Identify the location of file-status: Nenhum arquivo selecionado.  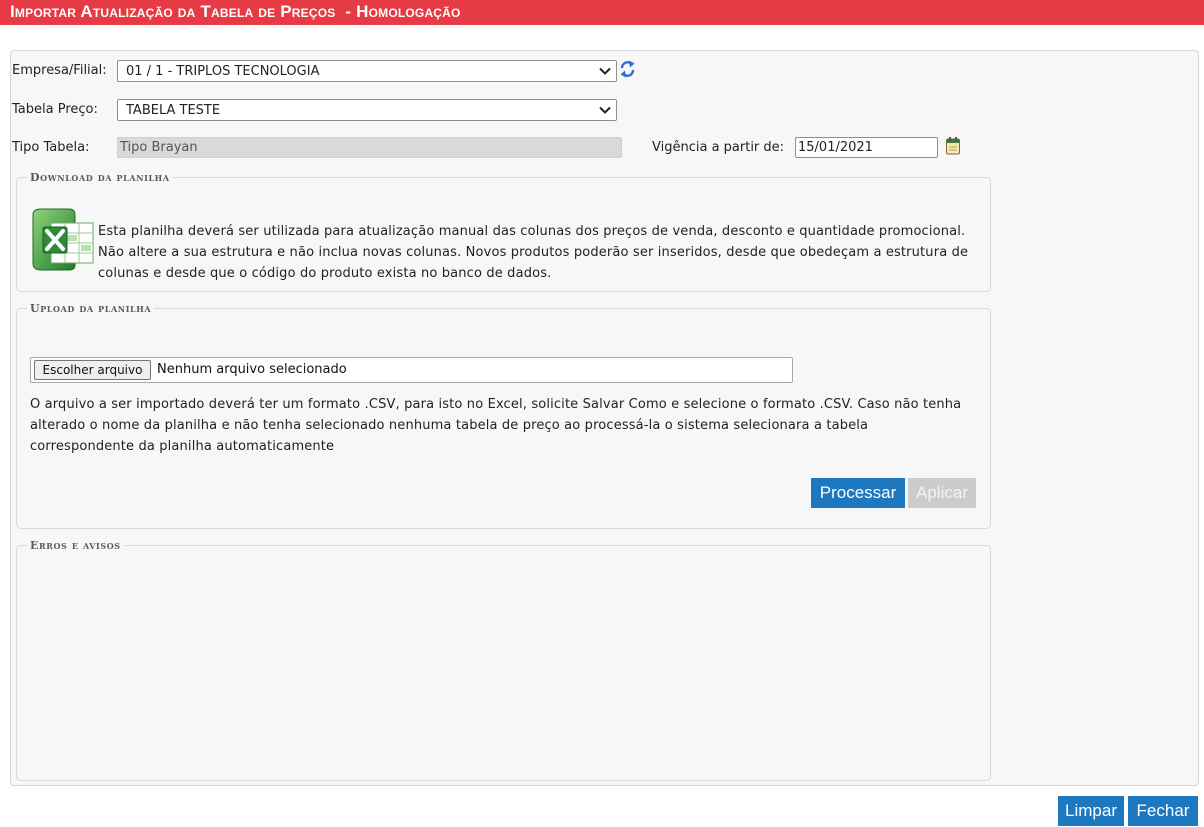
(252, 369).